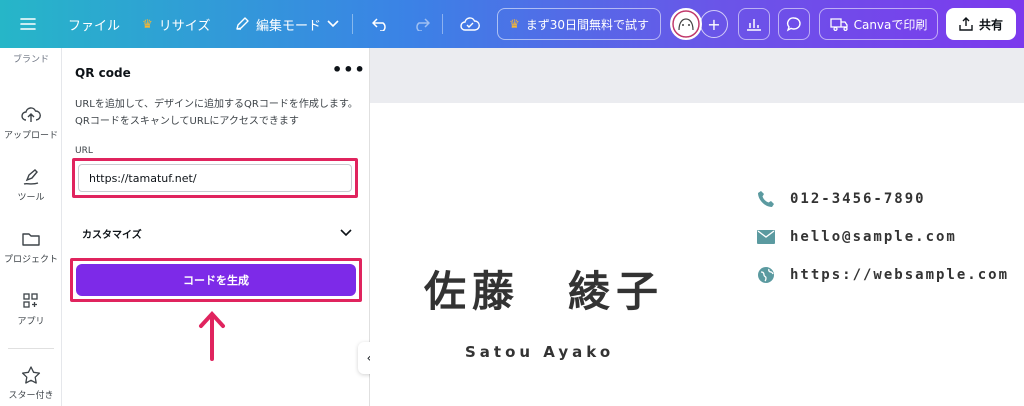 This screenshot has height=406, width=1024. I want to click on generate-highlight-box: コードを生成, so click(216, 280).